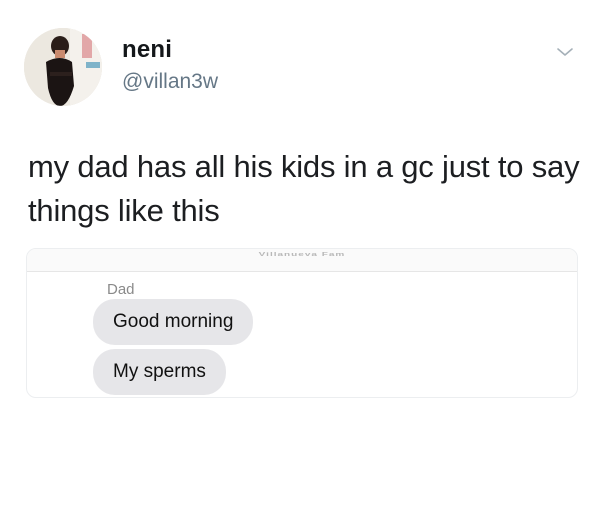 Image resolution: width=600 pixels, height=518 pixels. What do you see at coordinates (121, 289) in the screenshot?
I see `sender-name: Dad` at bounding box center [121, 289].